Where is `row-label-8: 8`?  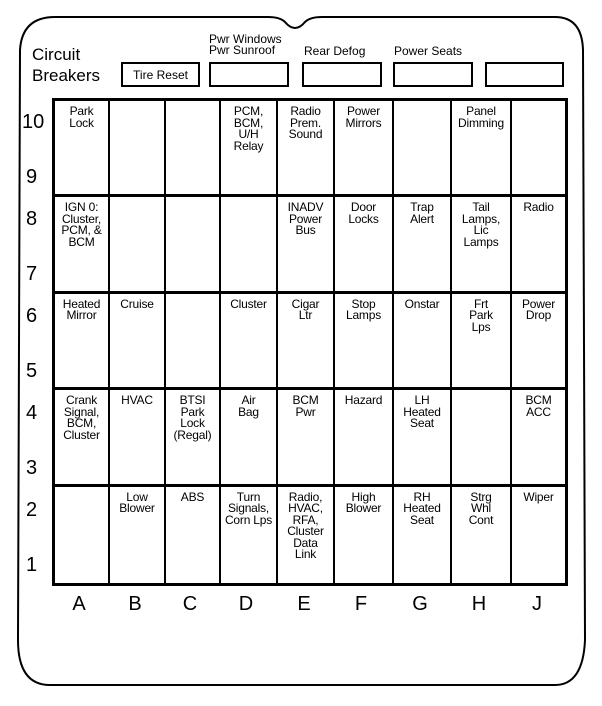
row-label-8: 8 is located at coordinates (32, 219).